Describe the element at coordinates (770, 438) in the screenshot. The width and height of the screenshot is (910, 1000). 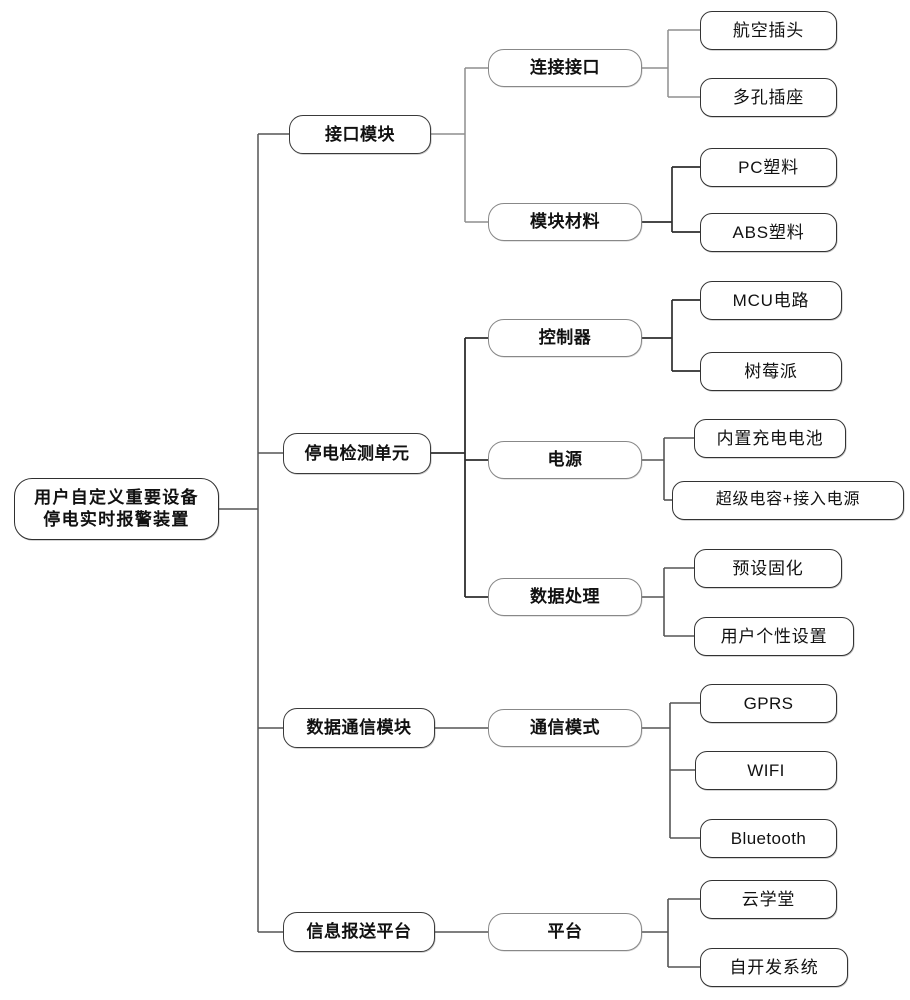
I see `node-builtin-battery: 内置充电电池` at that location.